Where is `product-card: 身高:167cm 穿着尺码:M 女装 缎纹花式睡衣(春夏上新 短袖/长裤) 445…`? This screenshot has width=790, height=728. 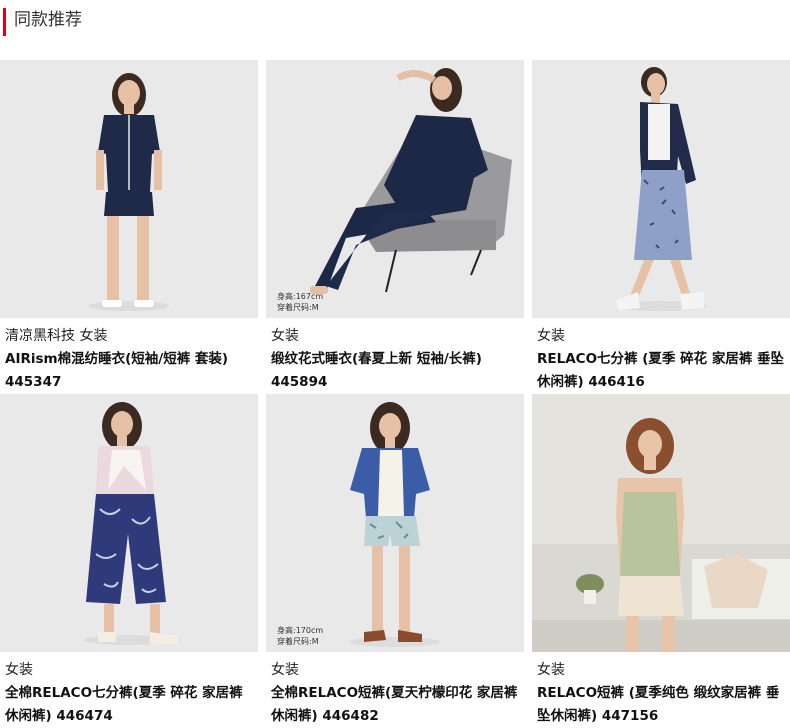 product-card: 身高:167cm 穿着尺码:M 女装 缎纹花式睡衣(春夏上新 短袖/长裤) 445… is located at coordinates (395, 225).